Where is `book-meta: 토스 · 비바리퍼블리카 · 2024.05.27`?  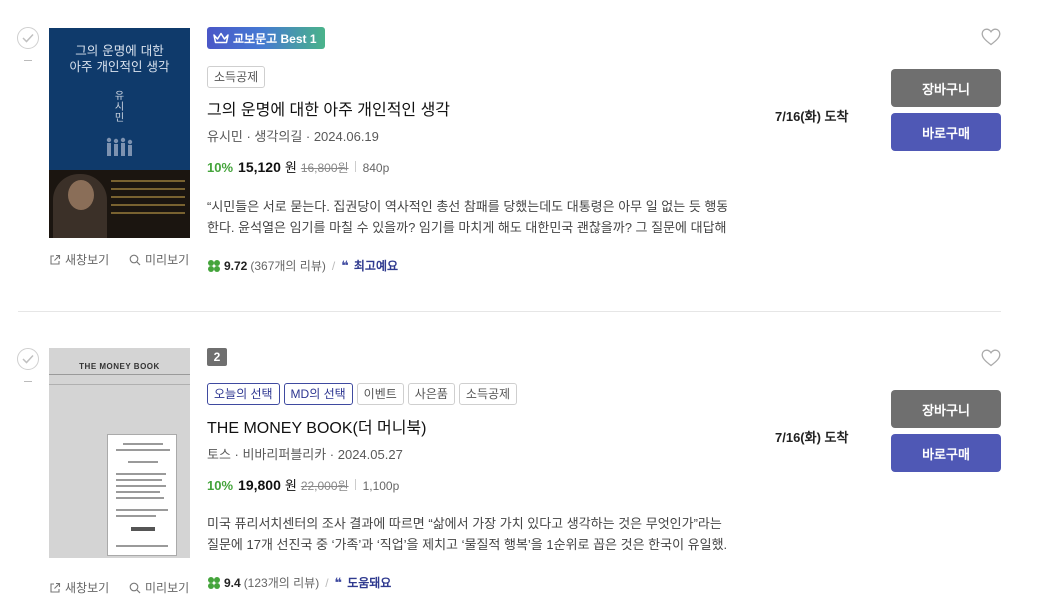
book-meta: 토스 · 비바리퍼블리카 · 2024.05.27 is located at coordinates (305, 454).